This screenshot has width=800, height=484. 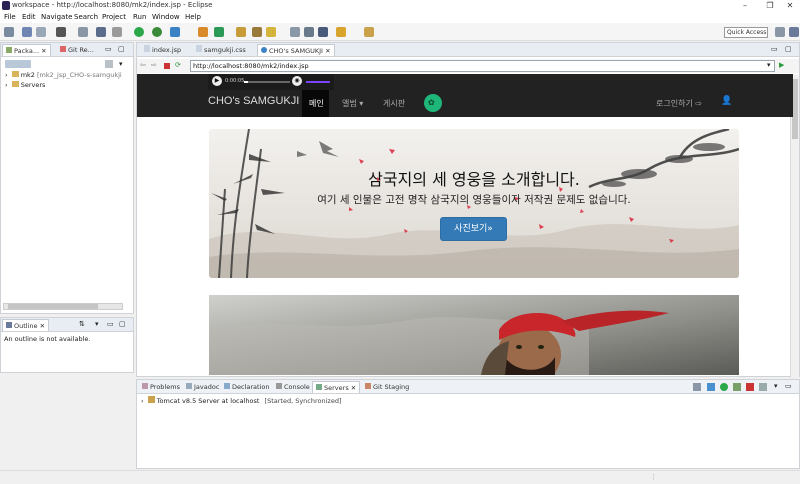 I want to click on horizontal-scrollbar, so click(x=63, y=306).